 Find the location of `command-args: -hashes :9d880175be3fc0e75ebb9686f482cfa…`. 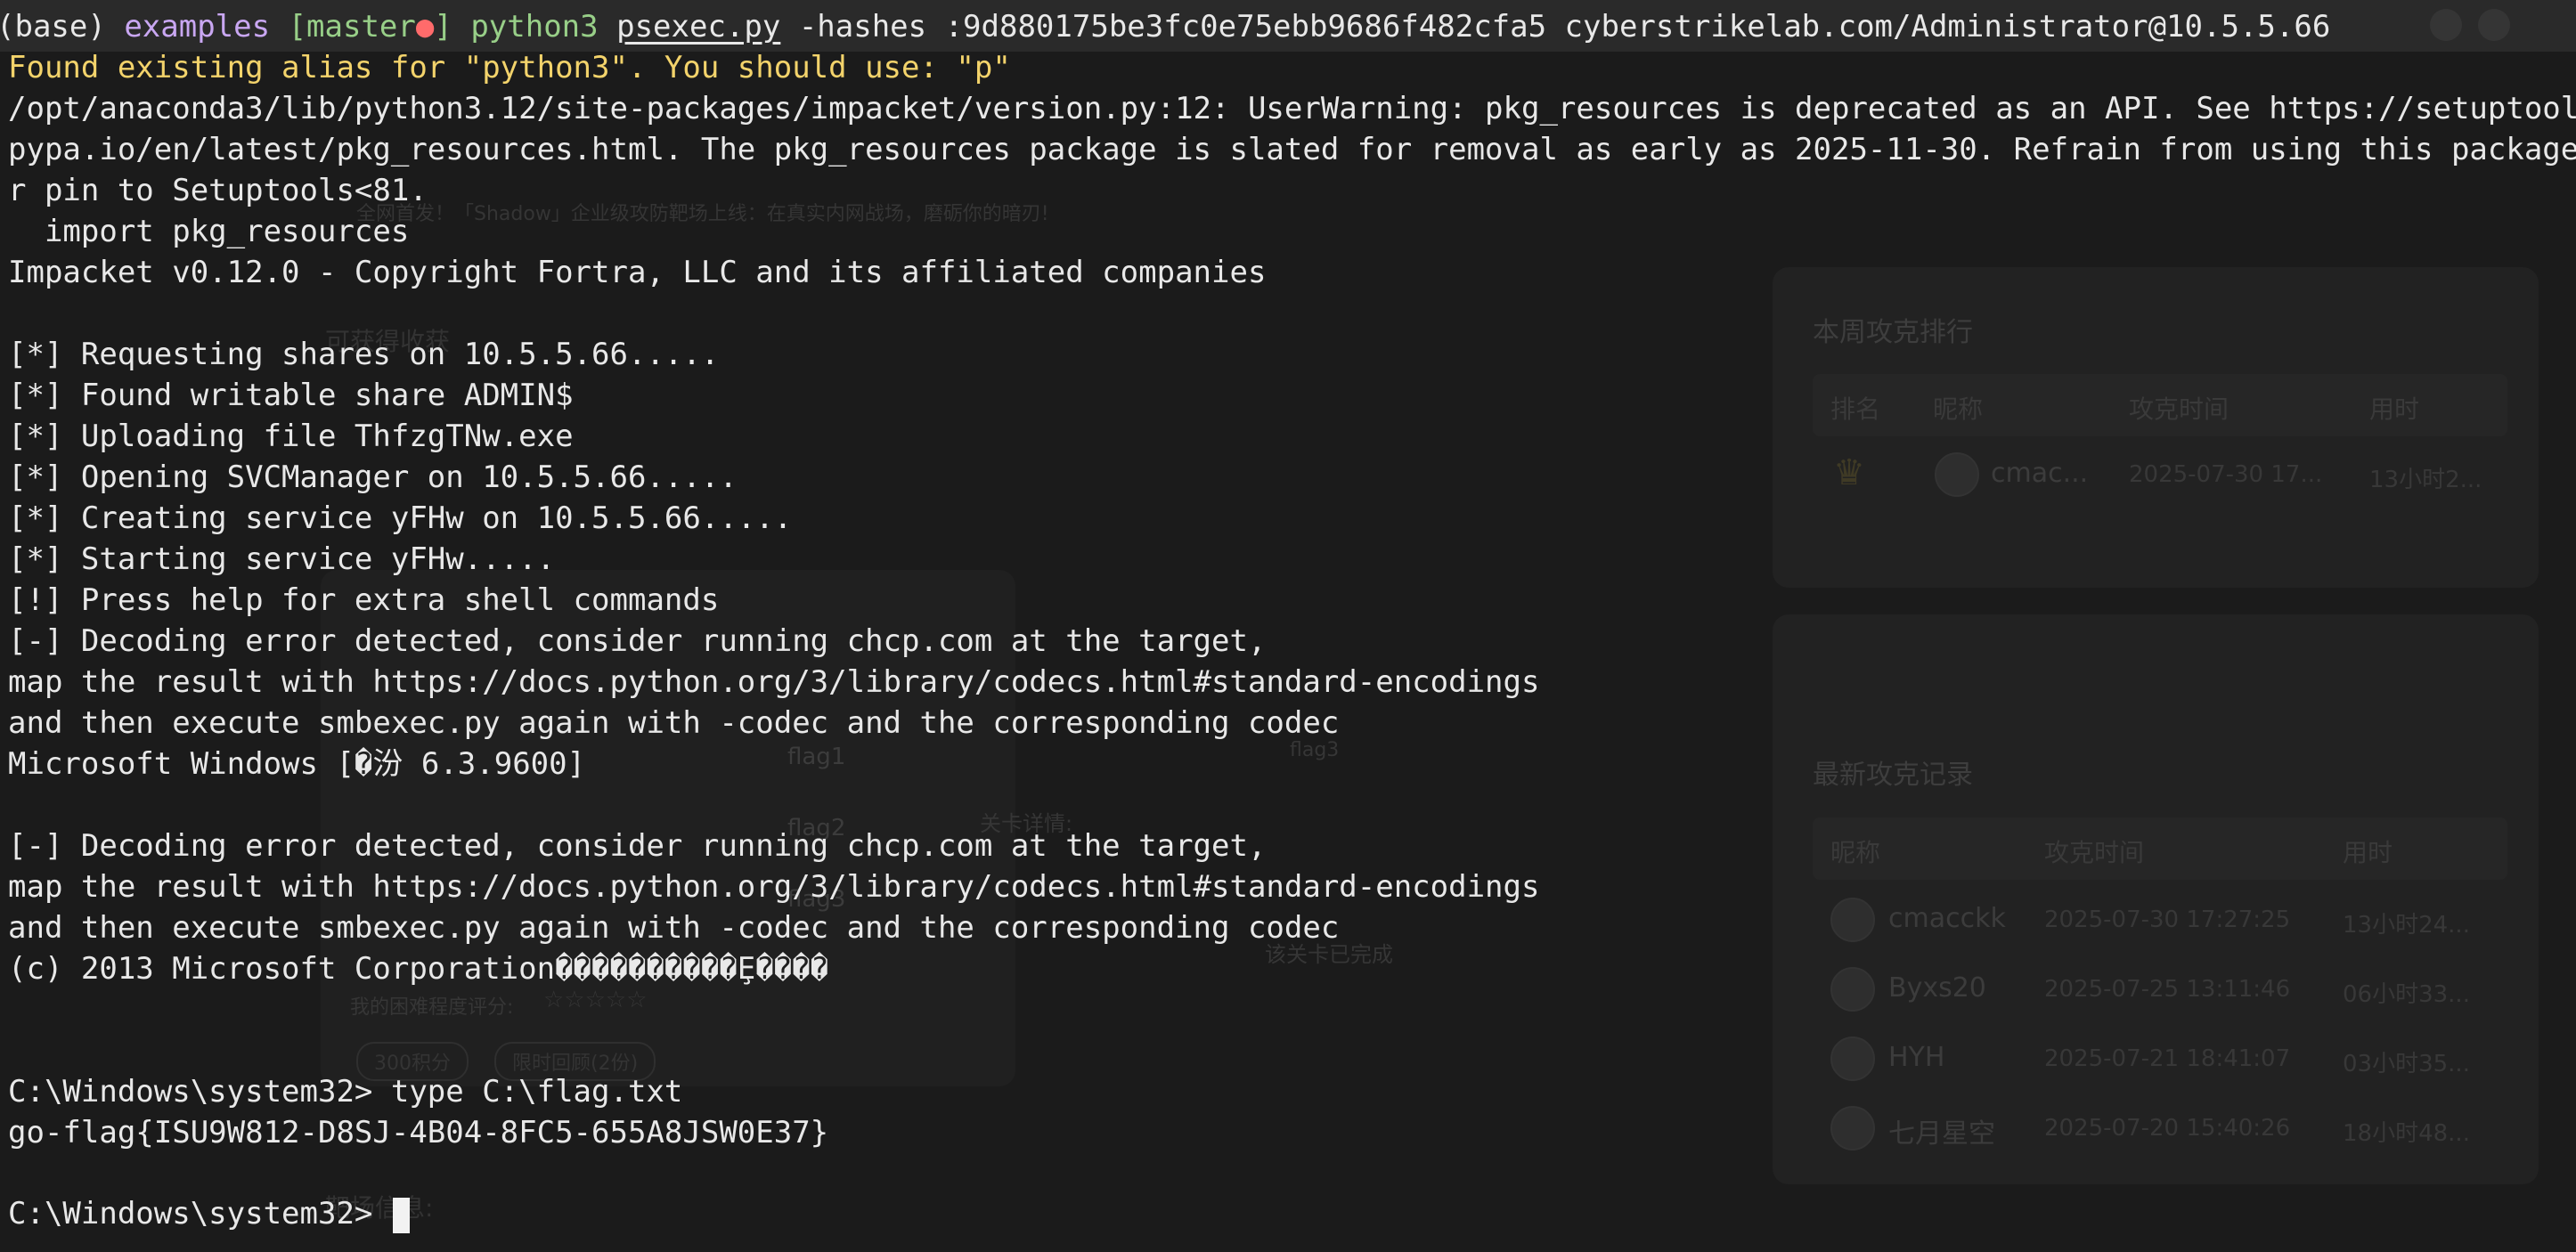

command-args: -hashes :9d880175be3fc0e75ebb9686f482cfa… is located at coordinates (1565, 27).